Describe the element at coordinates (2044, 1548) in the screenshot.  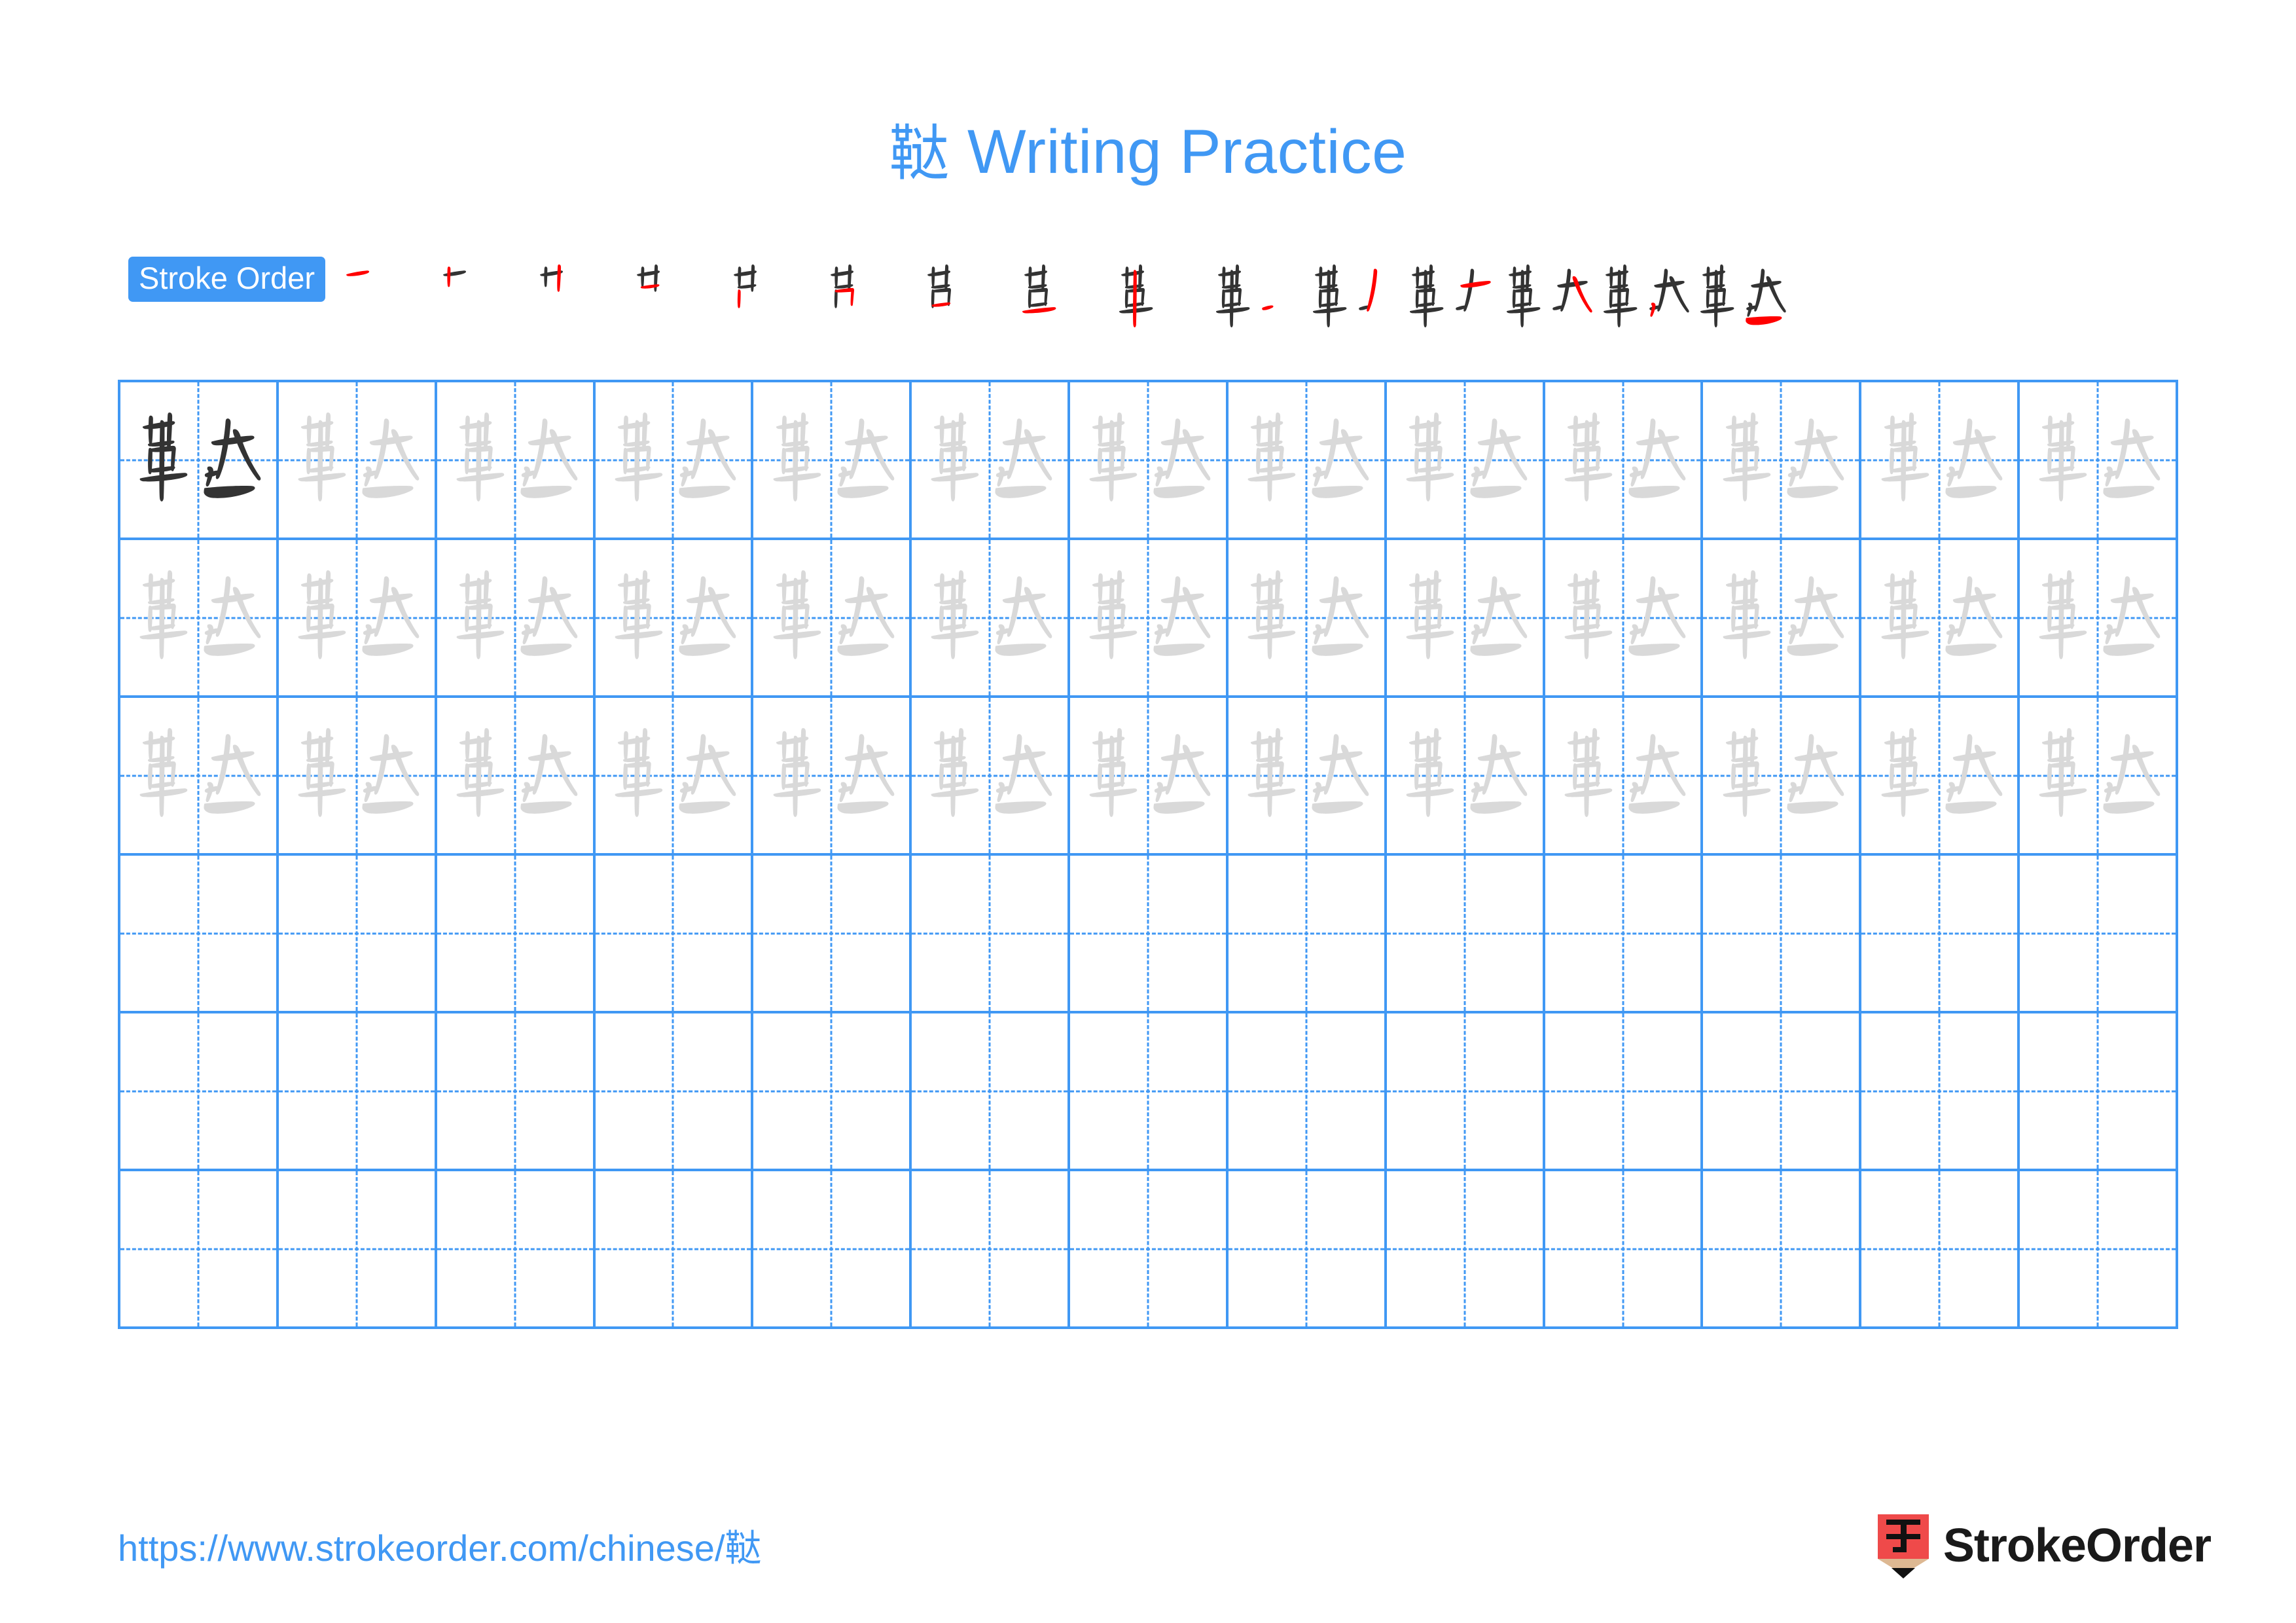
I see `footer-logo: StrokeOrder` at that location.